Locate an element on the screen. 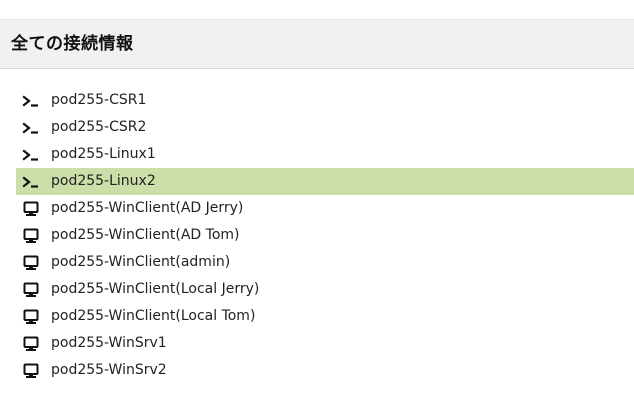  connection-item-winclient-admin: pod255-WinClient(admin) is located at coordinates (325, 262).